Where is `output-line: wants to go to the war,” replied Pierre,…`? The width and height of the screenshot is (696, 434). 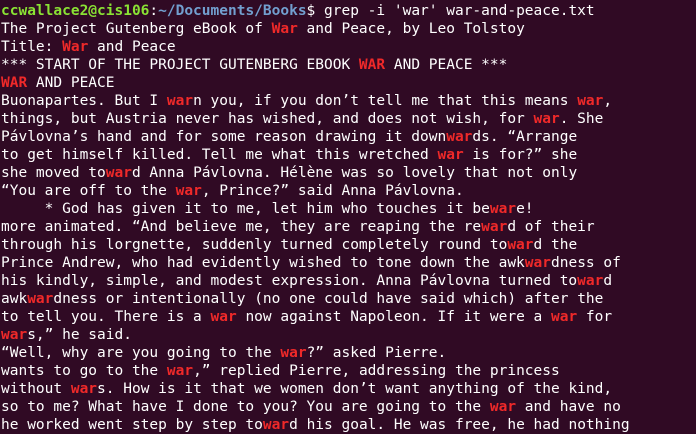
output-line: wants to go to the war,” replied Pierre,… is located at coordinates (348, 371).